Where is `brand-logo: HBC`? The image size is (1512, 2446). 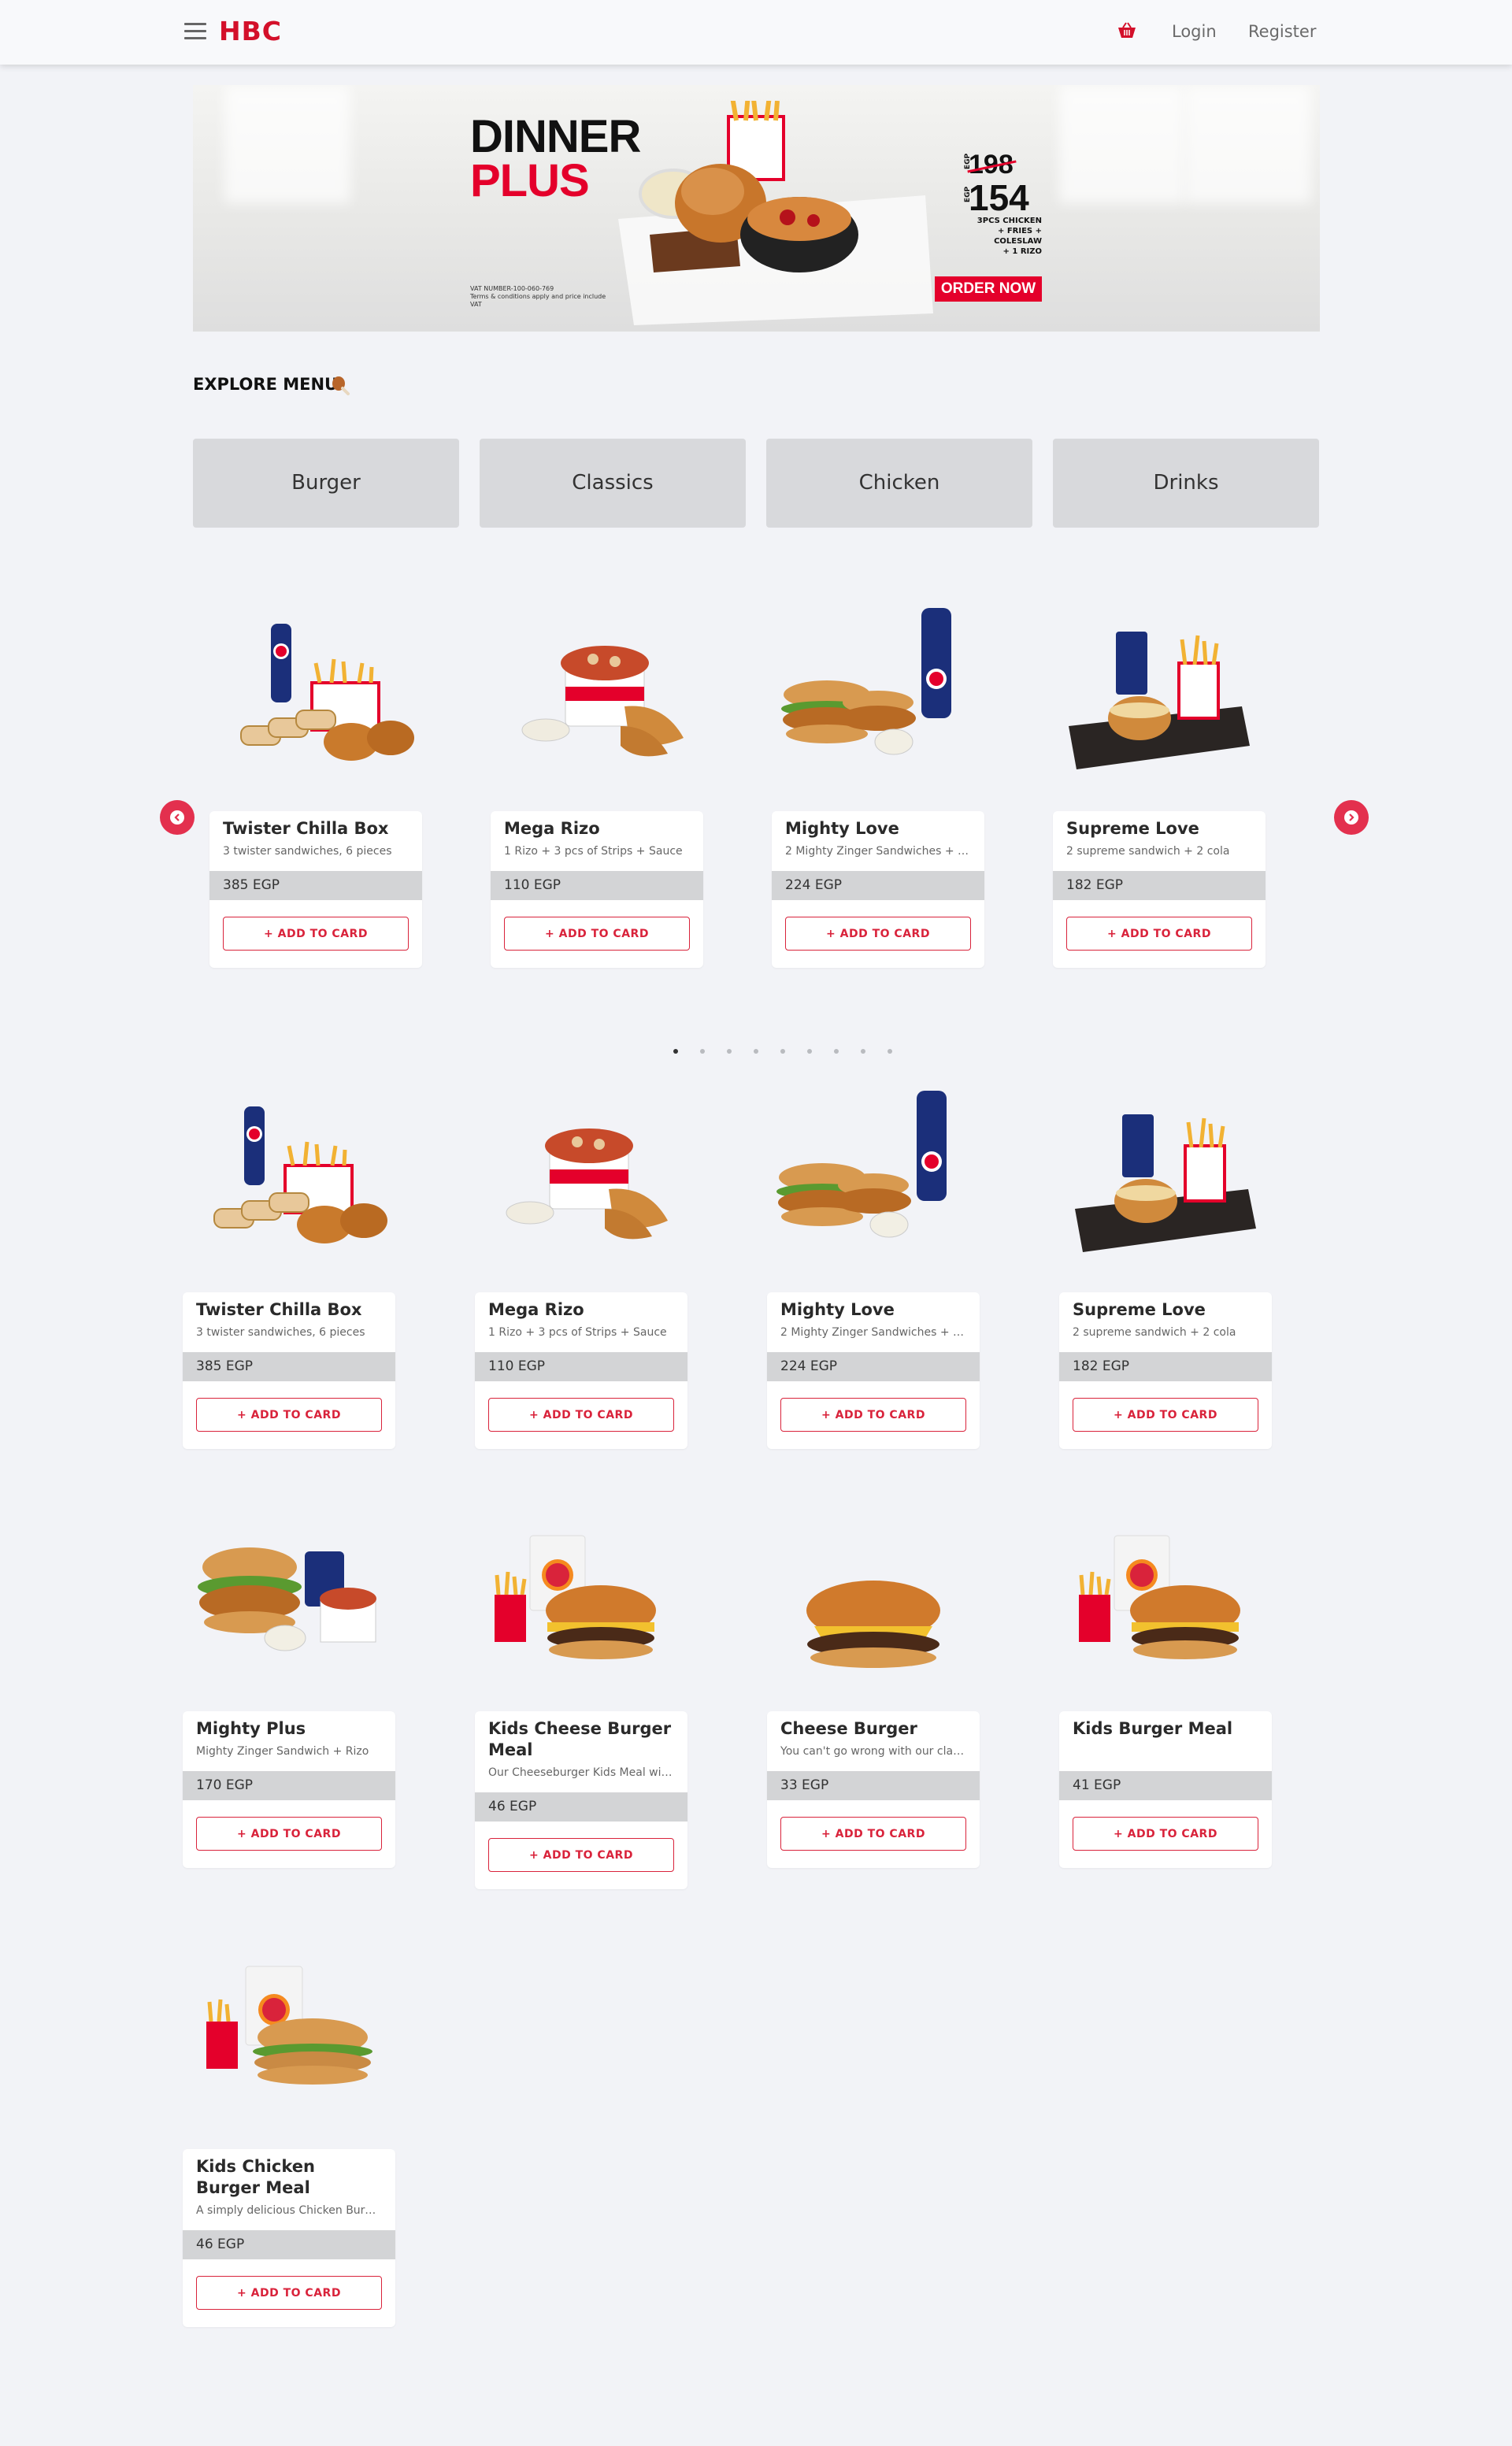 brand-logo: HBC is located at coordinates (250, 31).